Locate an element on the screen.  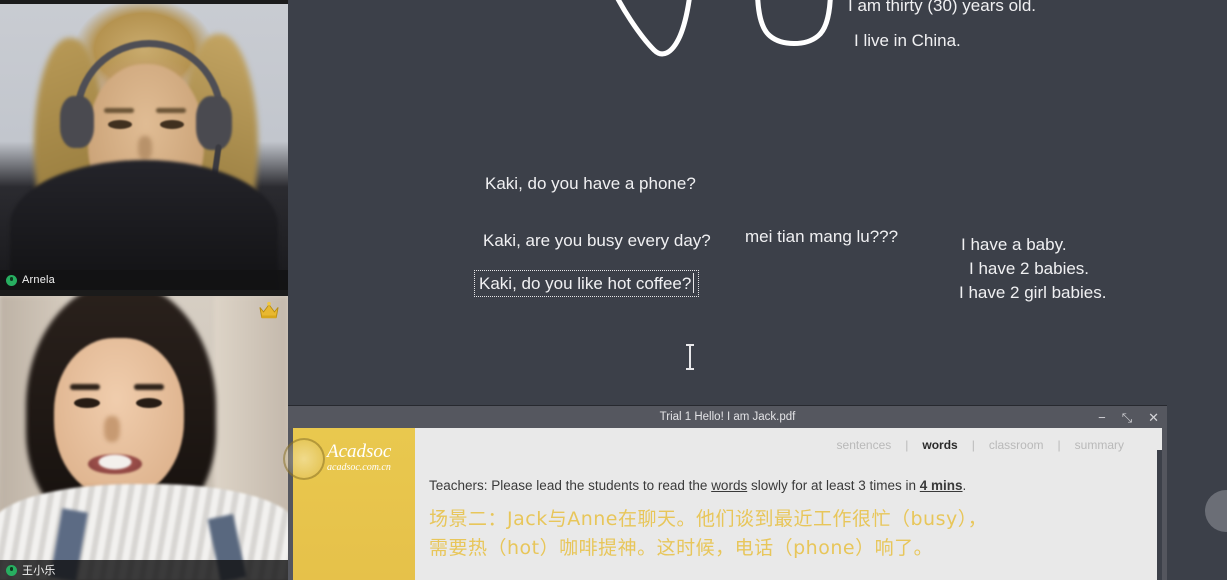
scenario-line-2: 需要热（hot）咖啡提神。这时候，电话（phone）响了。 is located at coordinates (681, 547).